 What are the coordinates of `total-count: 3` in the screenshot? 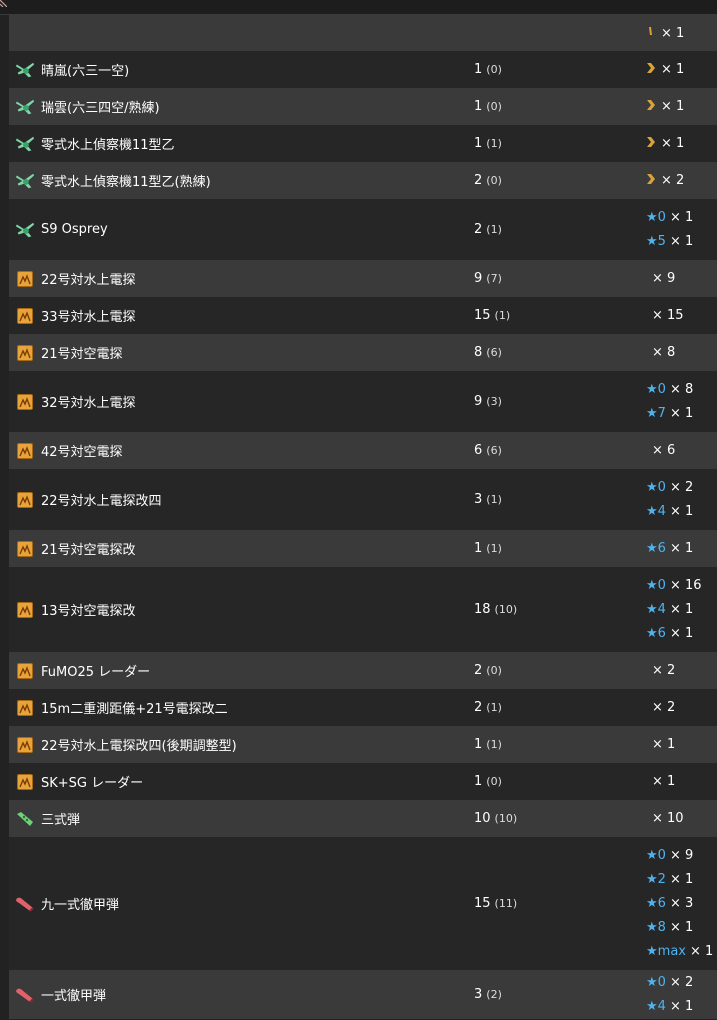 It's located at (478, 499).